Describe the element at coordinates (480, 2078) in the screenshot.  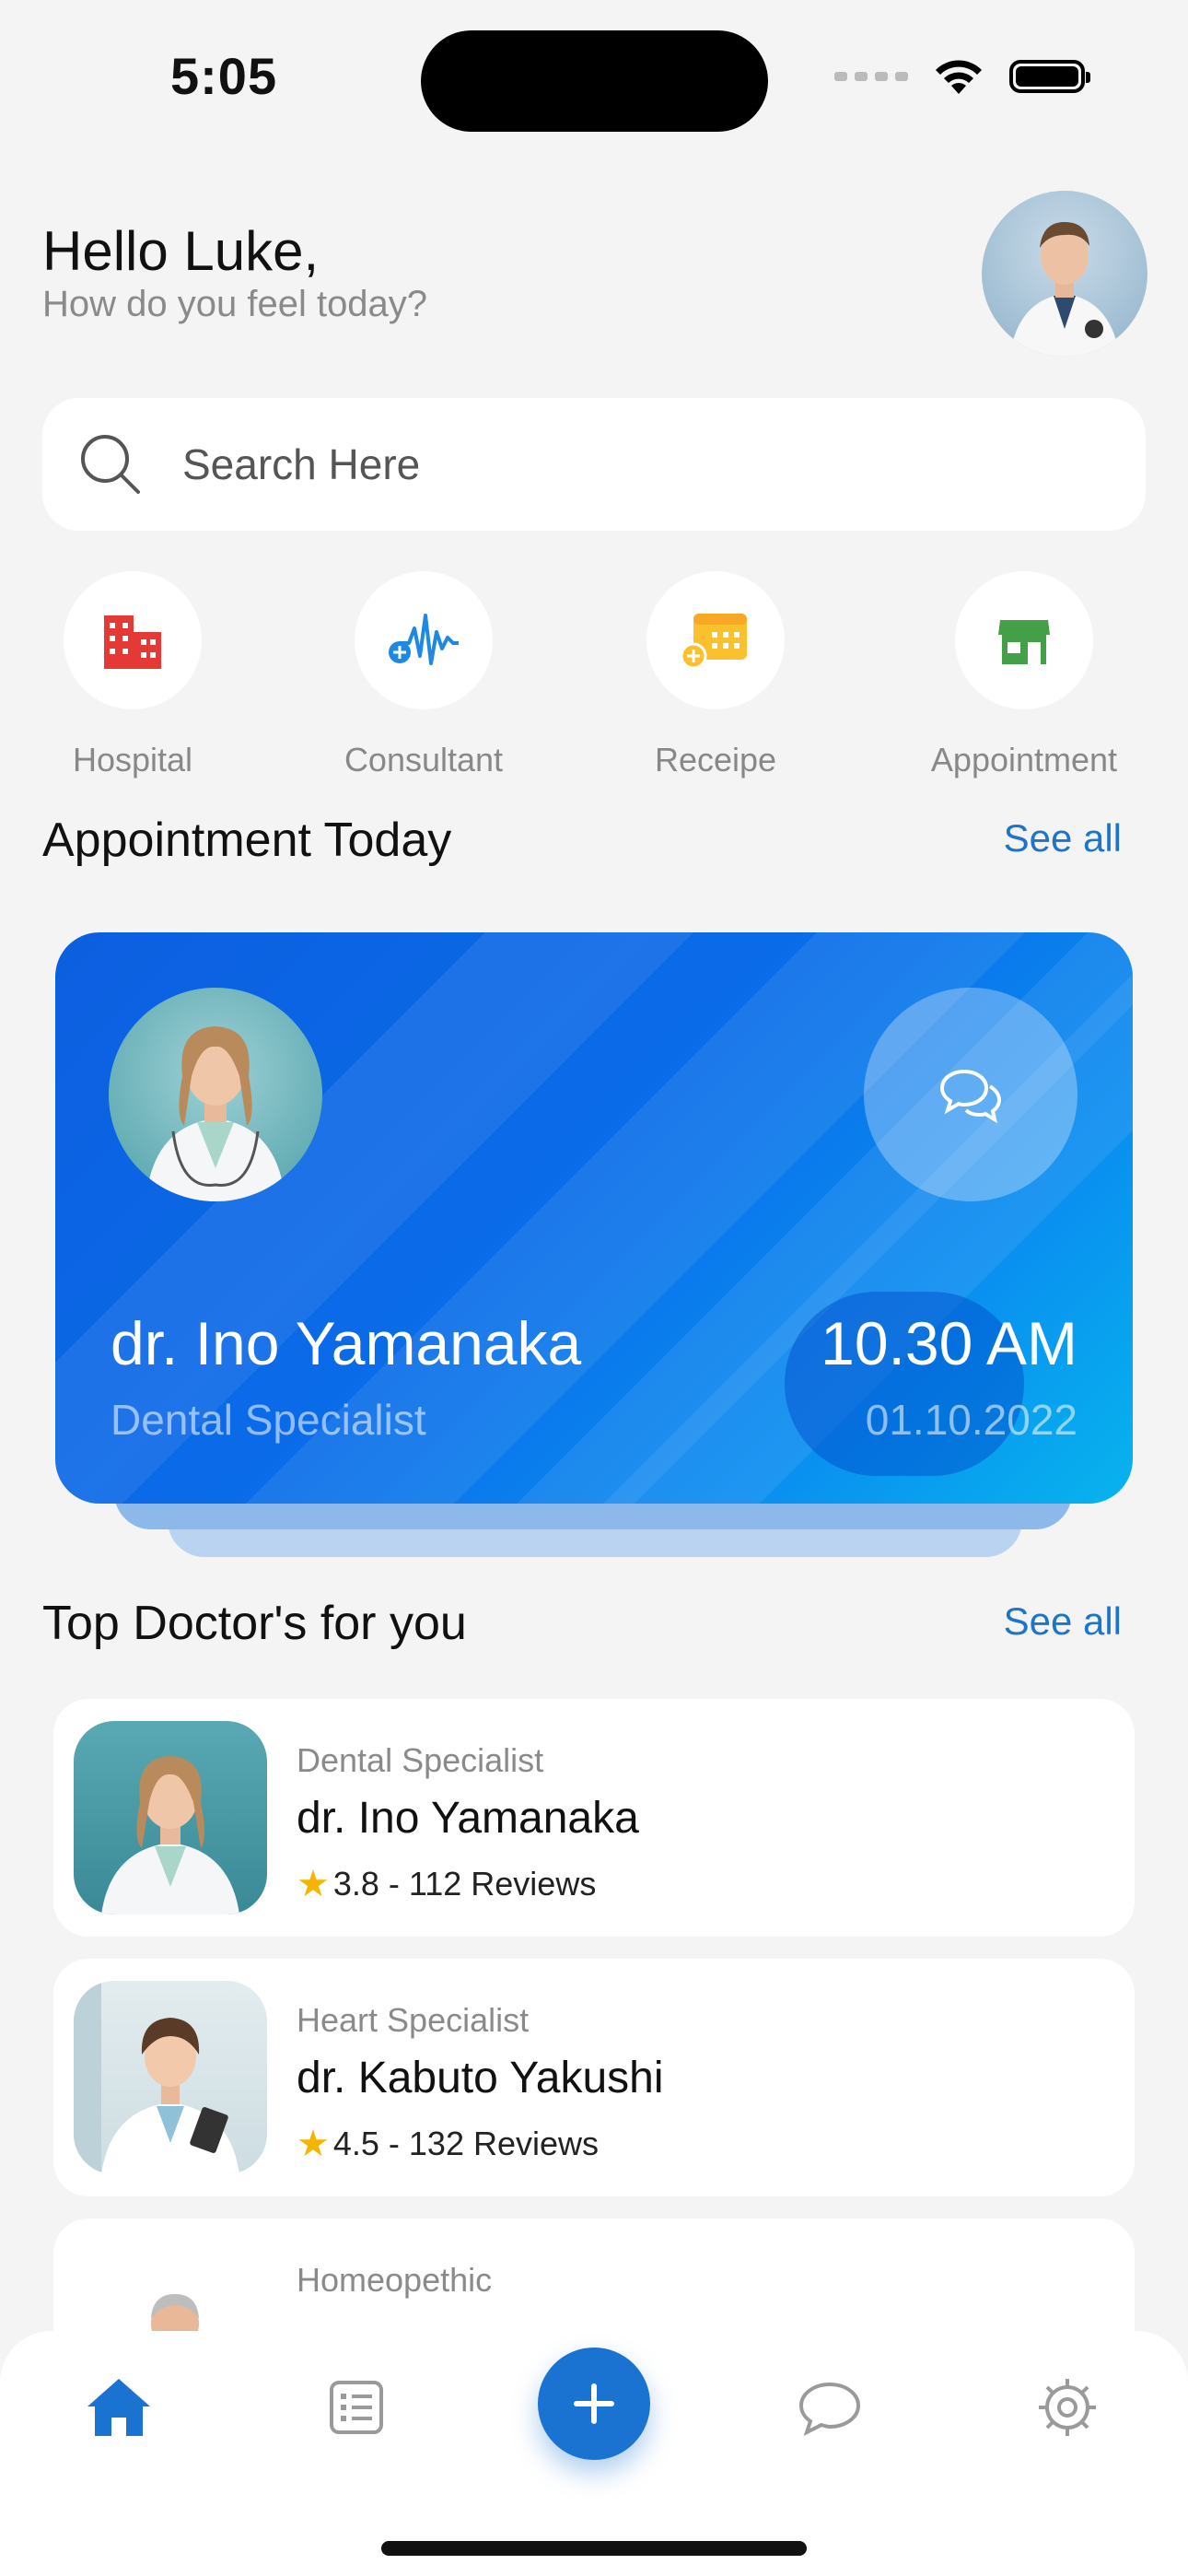
I see `doctor-name: dr. Kabuto Yakushi` at that location.